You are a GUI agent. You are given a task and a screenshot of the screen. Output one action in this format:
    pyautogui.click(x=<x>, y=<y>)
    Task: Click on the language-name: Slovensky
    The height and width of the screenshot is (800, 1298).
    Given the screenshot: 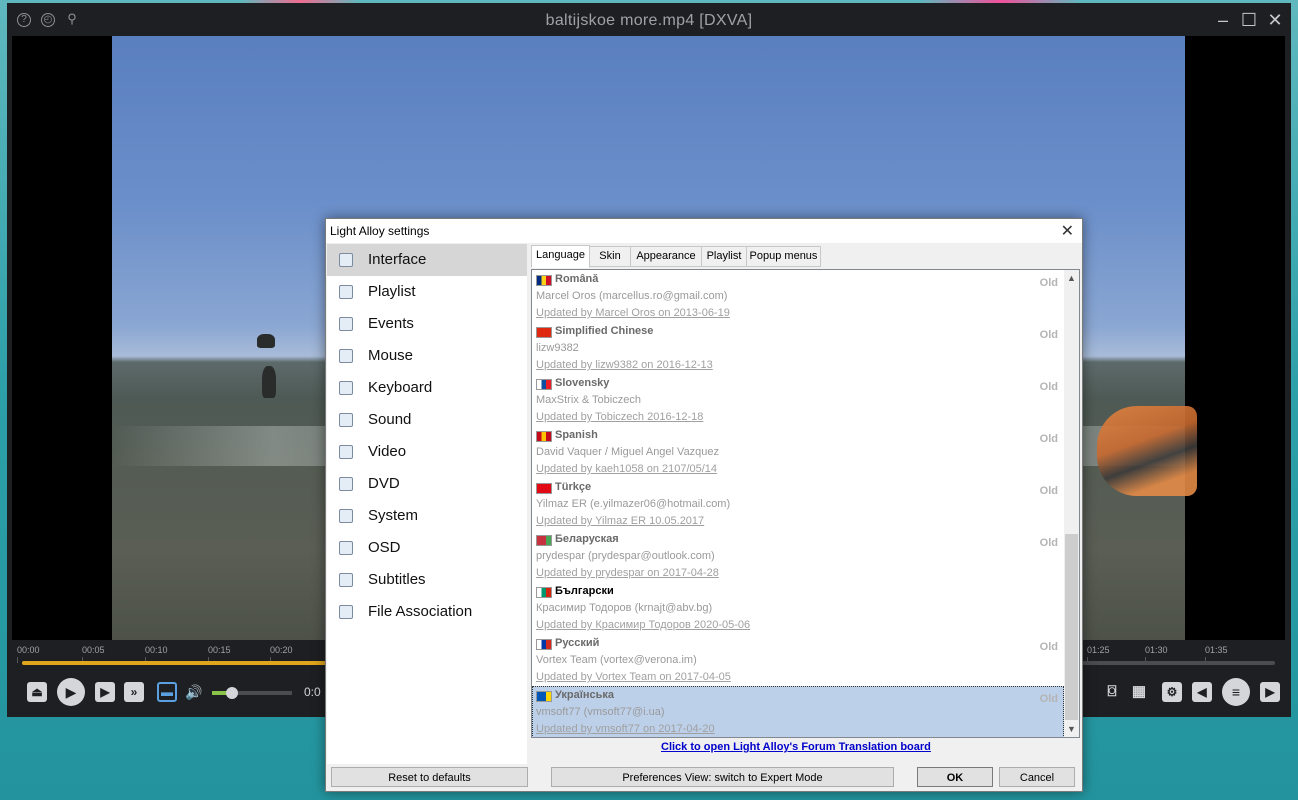 What is the action you would take?
    pyautogui.click(x=582, y=383)
    